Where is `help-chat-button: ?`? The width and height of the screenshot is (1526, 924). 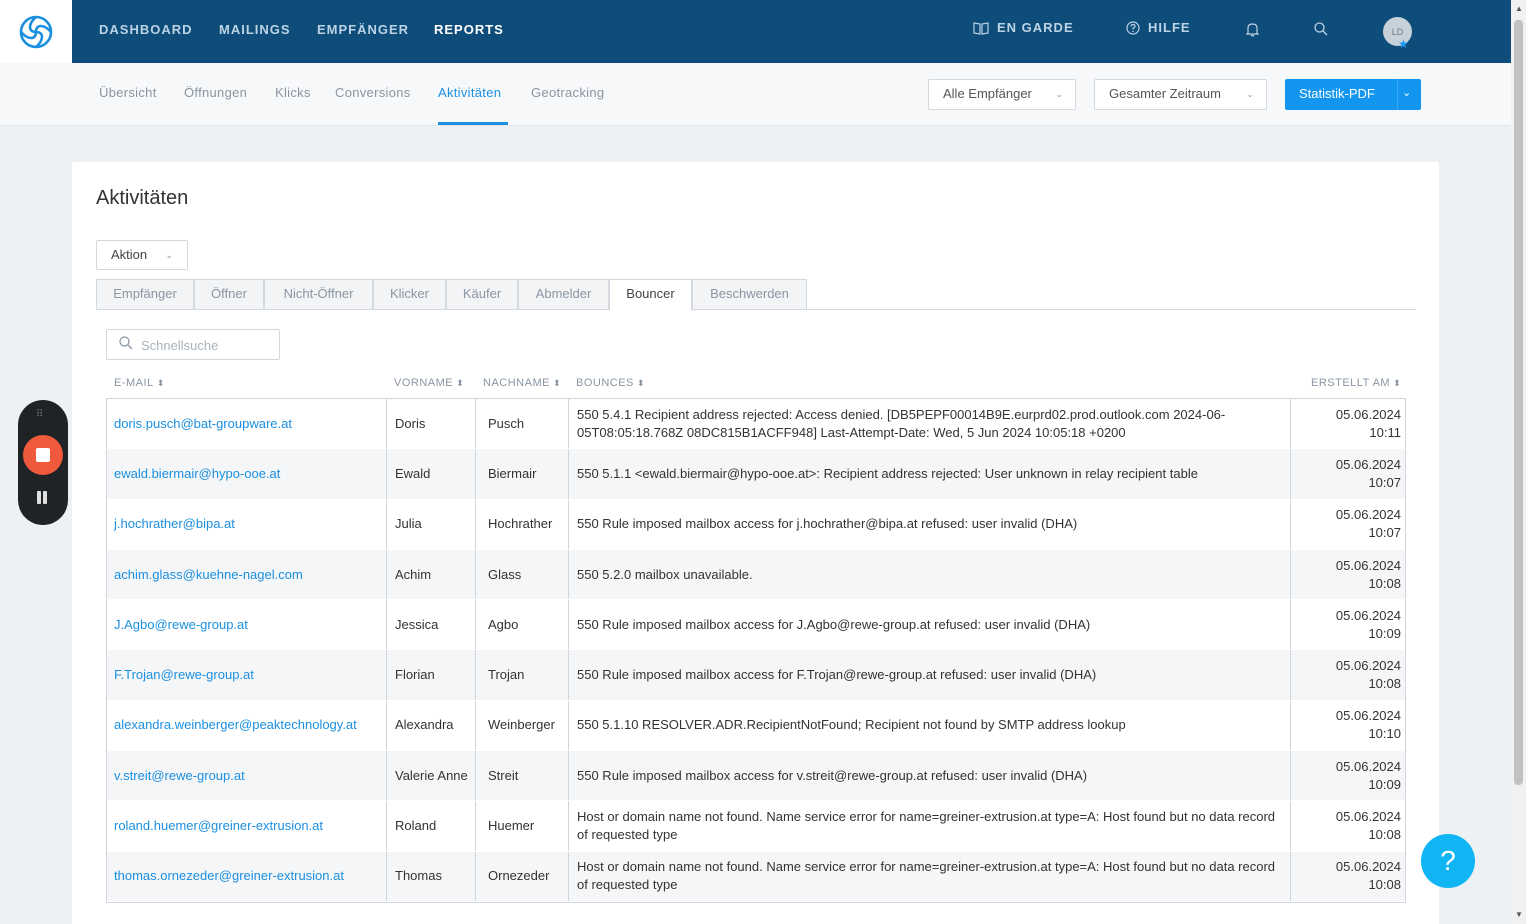
help-chat-button: ? is located at coordinates (1448, 861).